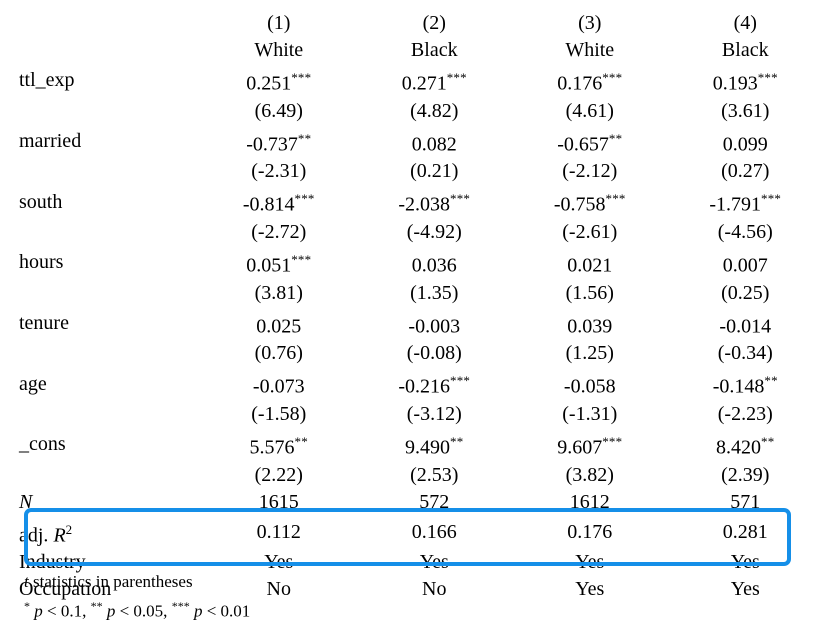 The height and width of the screenshot is (630, 839). What do you see at coordinates (434, 353) in the screenshot?
I see `tstatistic-value: (-0.08)` at bounding box center [434, 353].